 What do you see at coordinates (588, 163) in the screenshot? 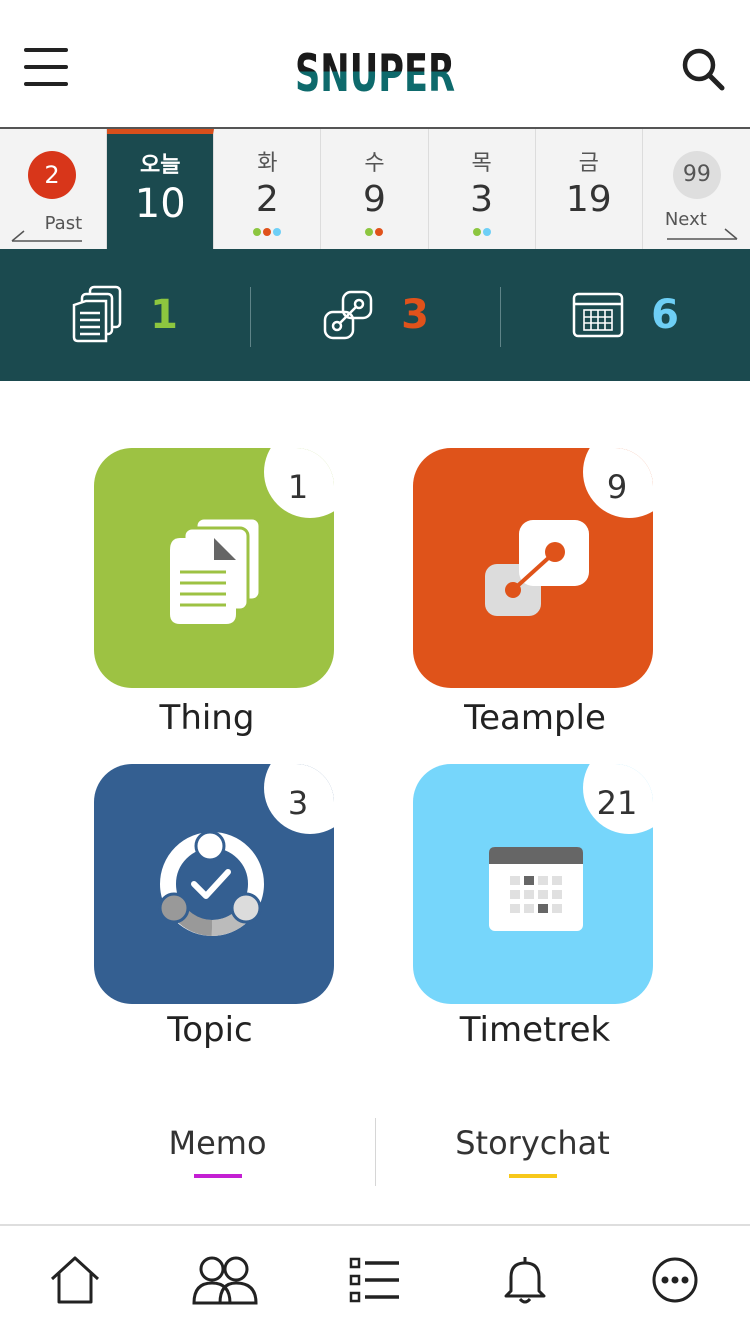
I see `day-name: 금` at bounding box center [588, 163].